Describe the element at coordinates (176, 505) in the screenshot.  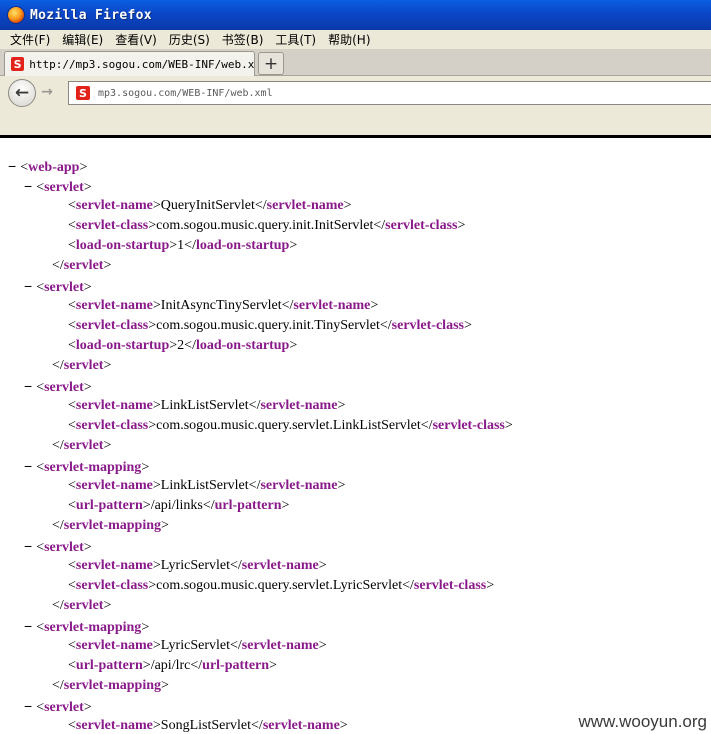
I see `xml-text-value: /api/links` at that location.